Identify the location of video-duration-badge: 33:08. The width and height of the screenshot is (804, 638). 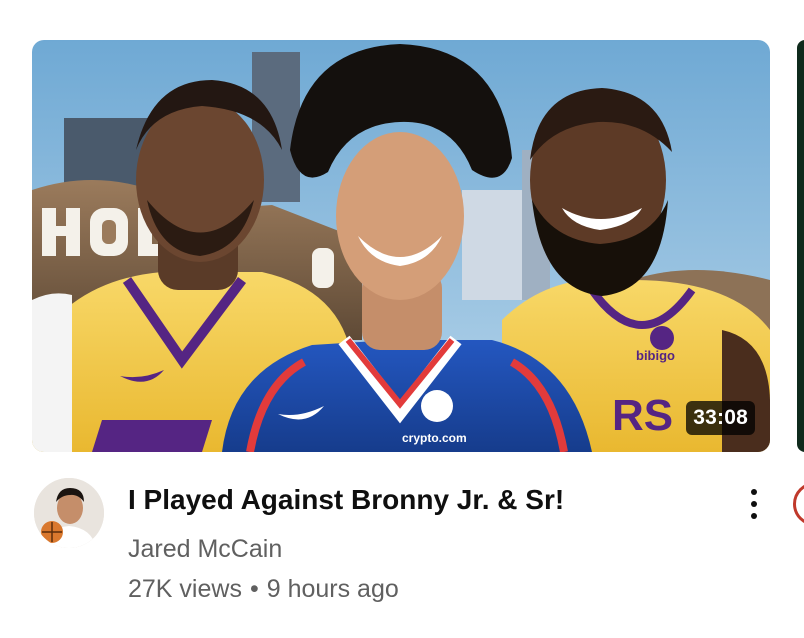
(720, 418).